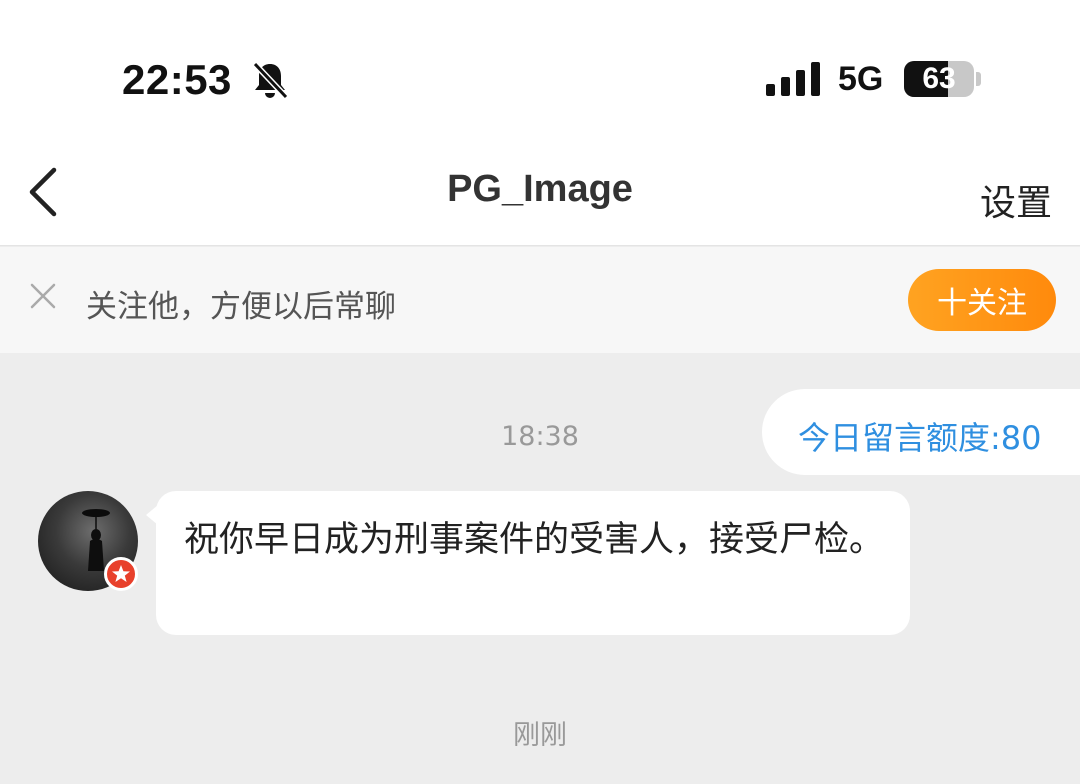  Describe the element at coordinates (533, 563) in the screenshot. I see `message-bubble: 祝你早日成为刑事案件的受害人，接受尸检。` at that location.